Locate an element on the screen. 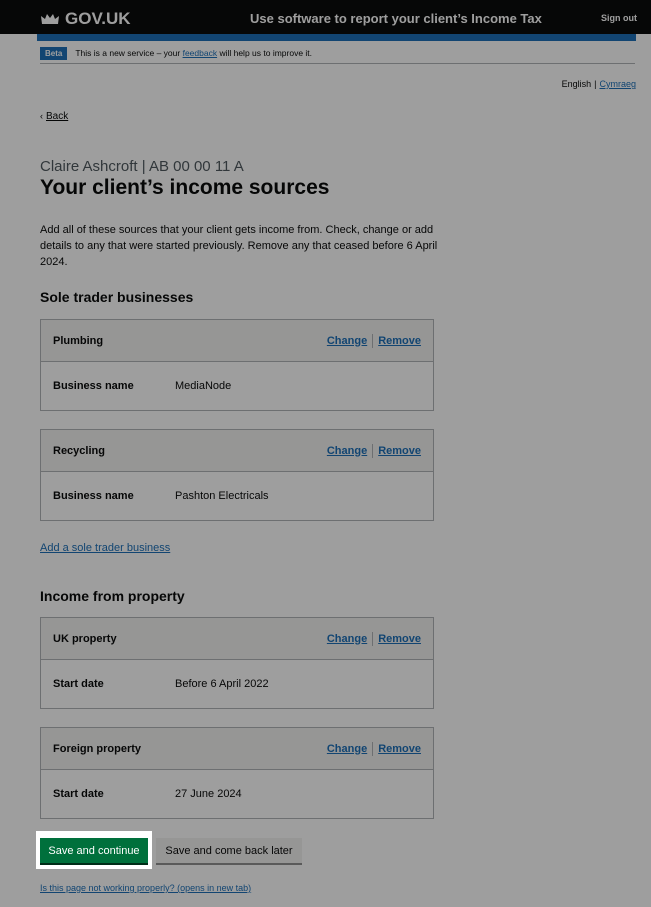 The image size is (651, 907). header-blue-bar is located at coordinates (336, 37).